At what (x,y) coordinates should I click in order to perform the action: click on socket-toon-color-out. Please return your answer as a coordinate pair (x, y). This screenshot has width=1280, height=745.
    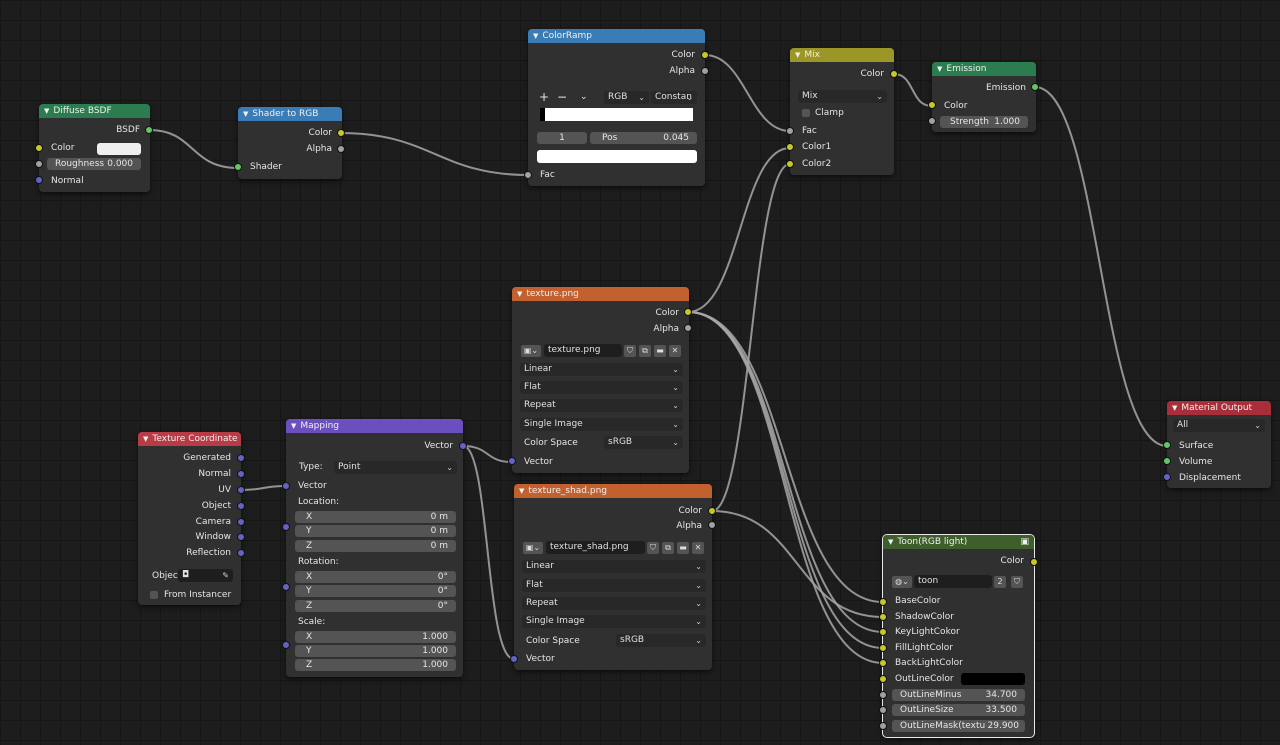
    Looking at the image, I should click on (1034, 562).